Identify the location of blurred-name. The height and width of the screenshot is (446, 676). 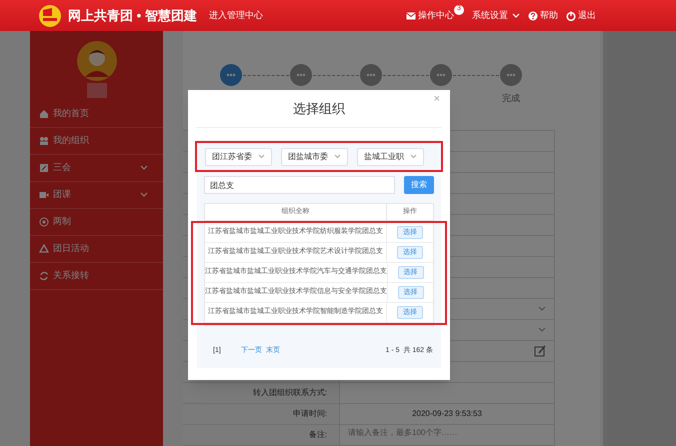
(96, 90).